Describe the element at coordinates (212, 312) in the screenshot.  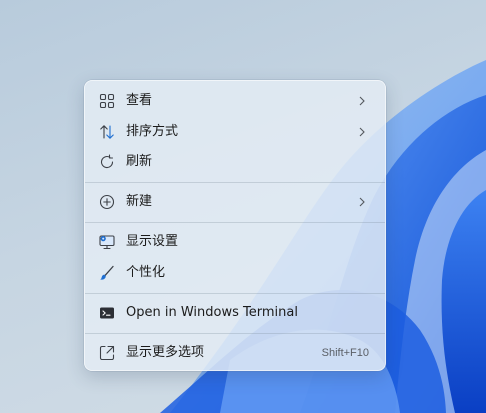
I see `menu-item-label: Open in Windows Terminal` at that location.